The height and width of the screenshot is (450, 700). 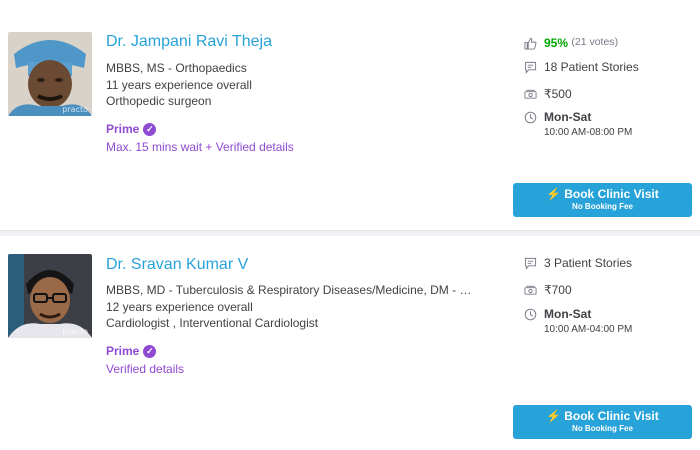 I want to click on patient-stories-label: 18 Patient Stories, so click(x=591, y=67).